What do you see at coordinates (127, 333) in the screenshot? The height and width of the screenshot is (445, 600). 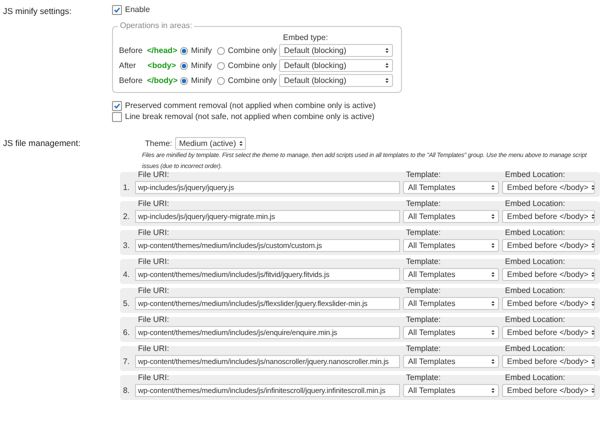 I see `row-number: 6.` at bounding box center [127, 333].